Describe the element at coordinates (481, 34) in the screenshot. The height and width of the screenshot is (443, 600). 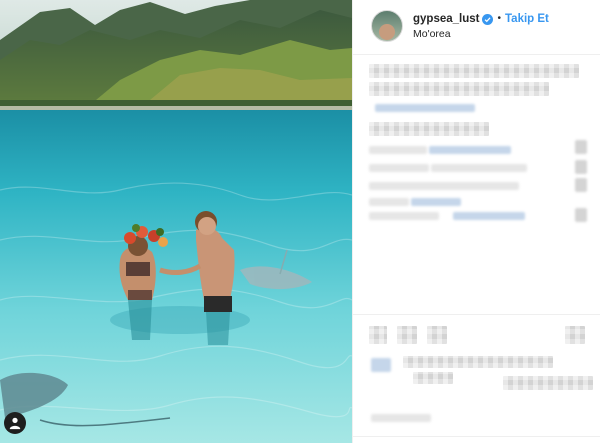
I see `location-link: Mo'orea` at that location.